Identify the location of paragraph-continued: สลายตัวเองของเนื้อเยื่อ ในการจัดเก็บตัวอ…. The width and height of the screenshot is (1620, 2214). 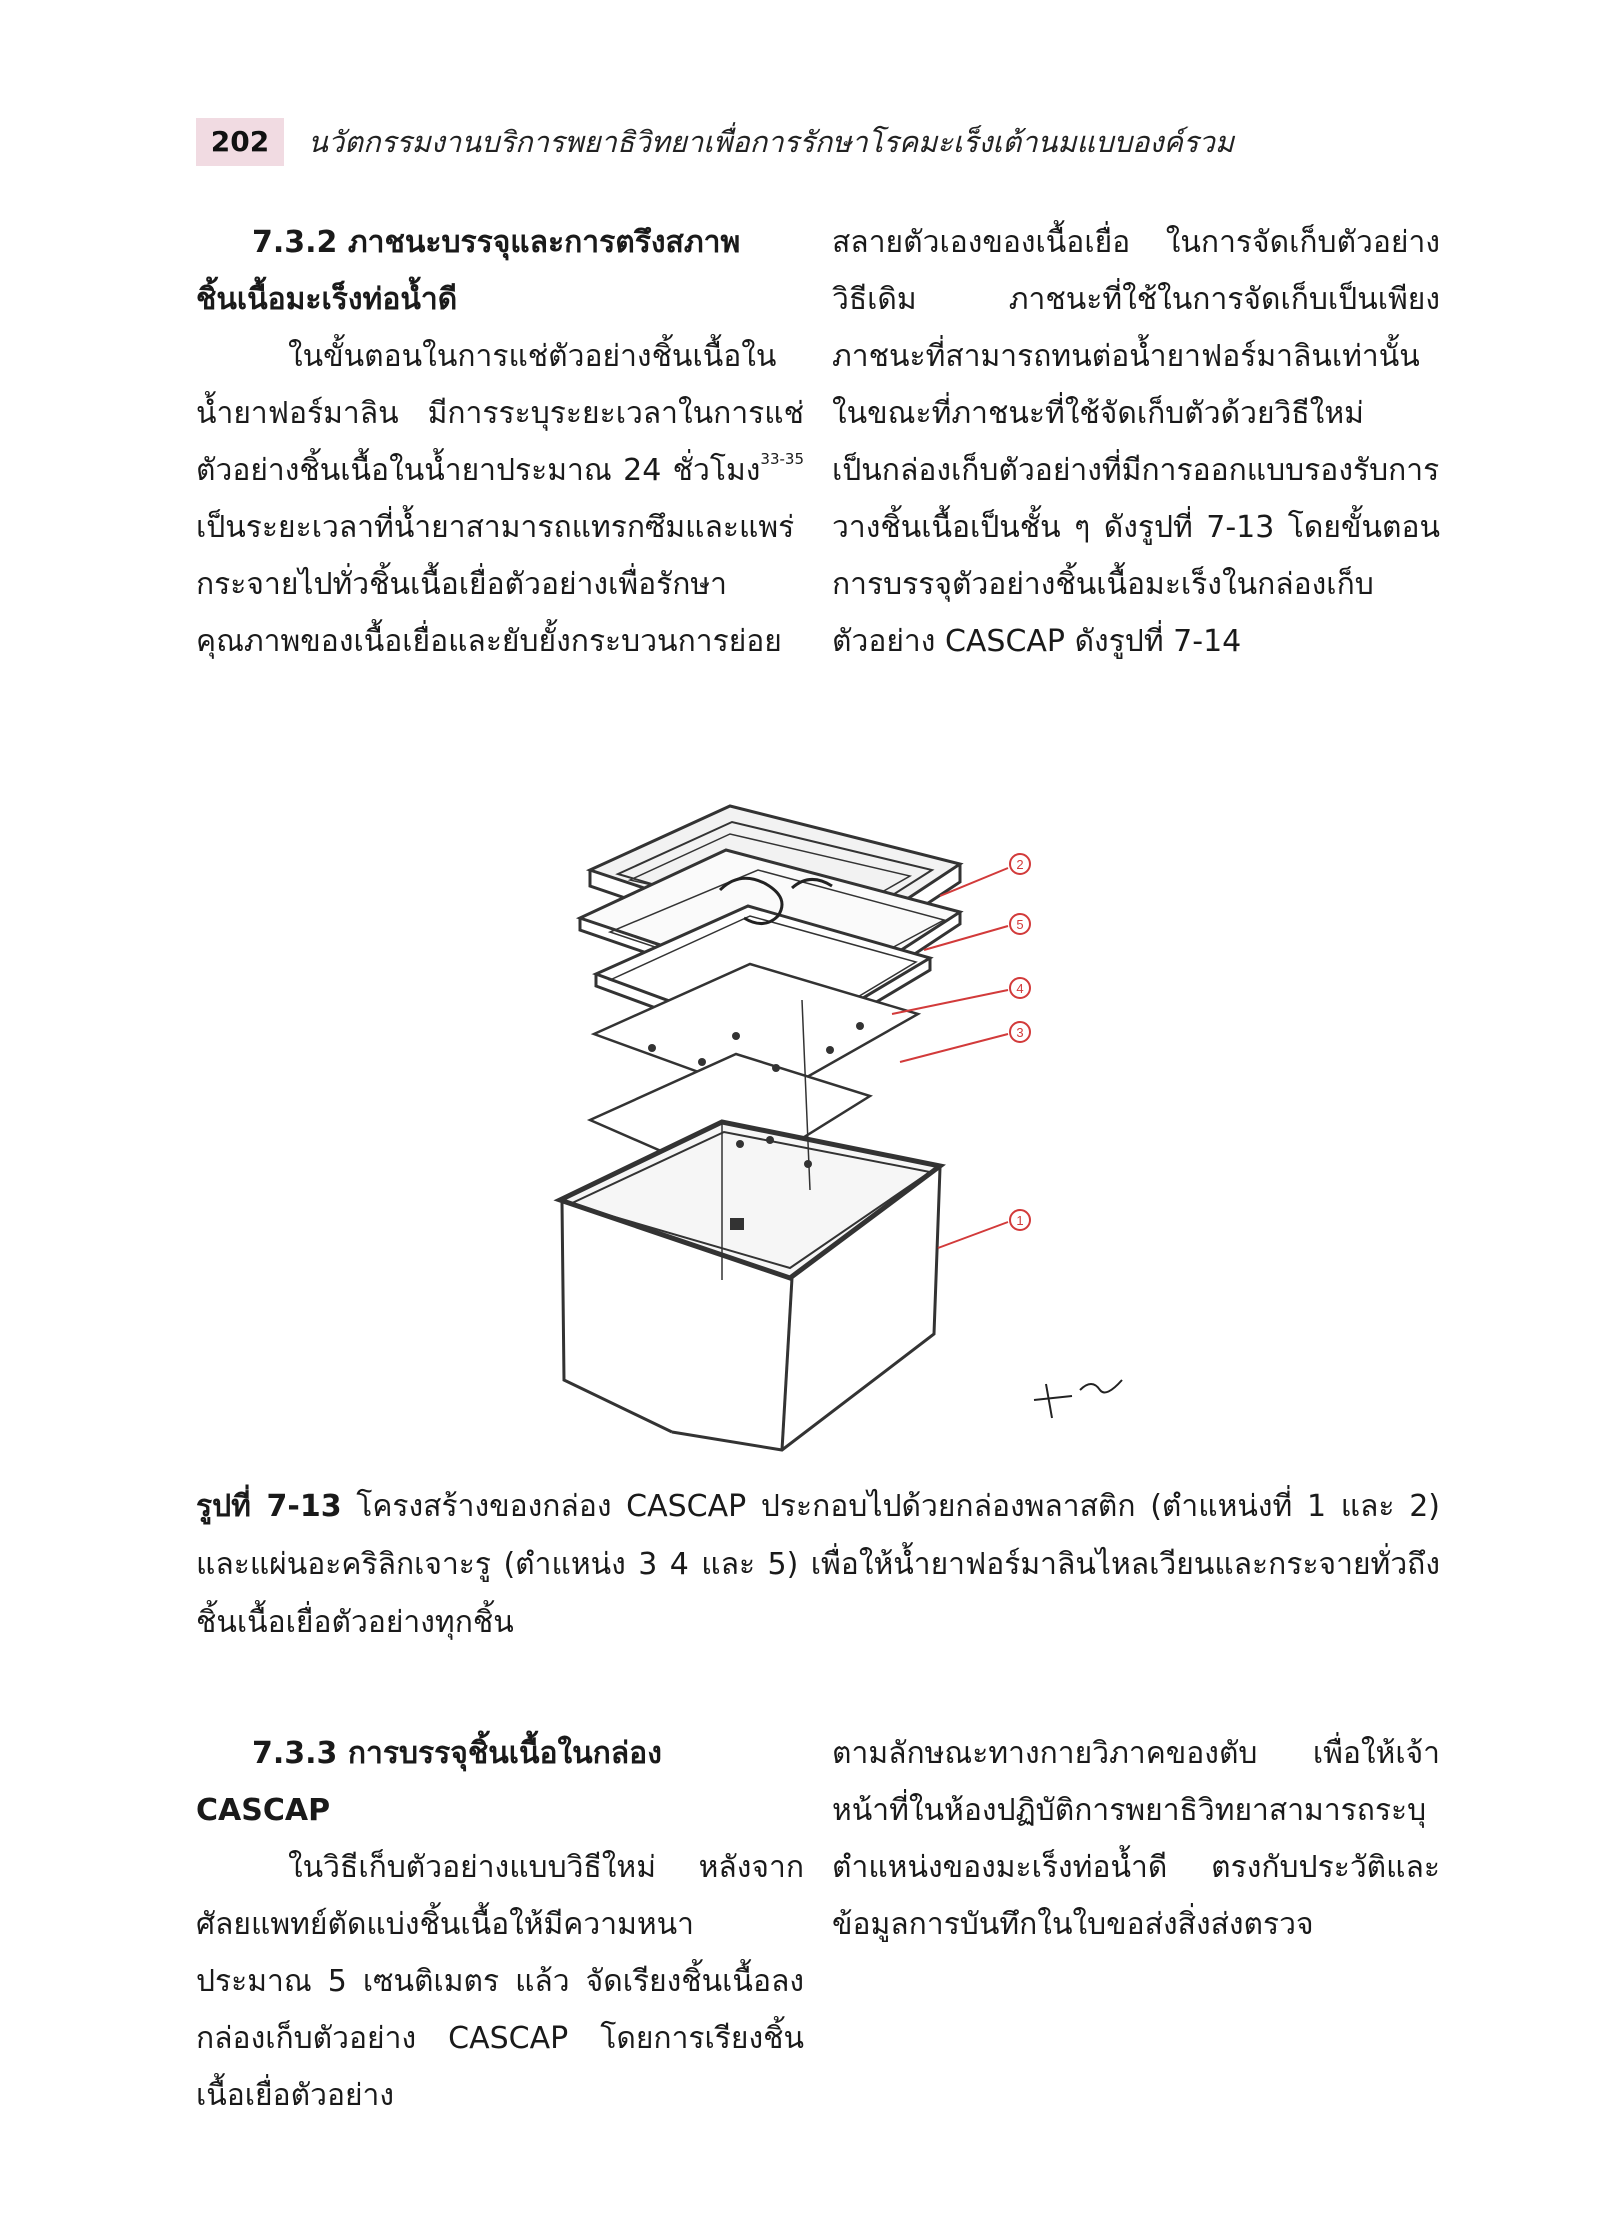
(1136, 442).